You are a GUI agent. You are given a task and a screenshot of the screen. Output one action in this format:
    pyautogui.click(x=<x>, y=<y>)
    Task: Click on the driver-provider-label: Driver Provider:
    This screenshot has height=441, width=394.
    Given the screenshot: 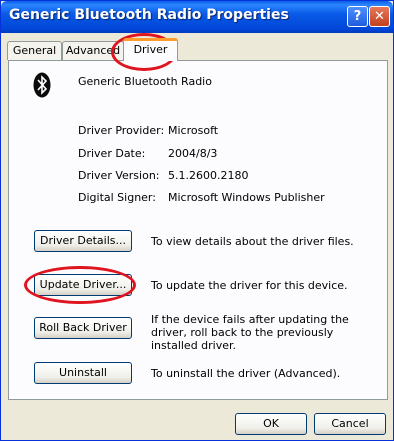 What is the action you would take?
    pyautogui.click(x=121, y=130)
    